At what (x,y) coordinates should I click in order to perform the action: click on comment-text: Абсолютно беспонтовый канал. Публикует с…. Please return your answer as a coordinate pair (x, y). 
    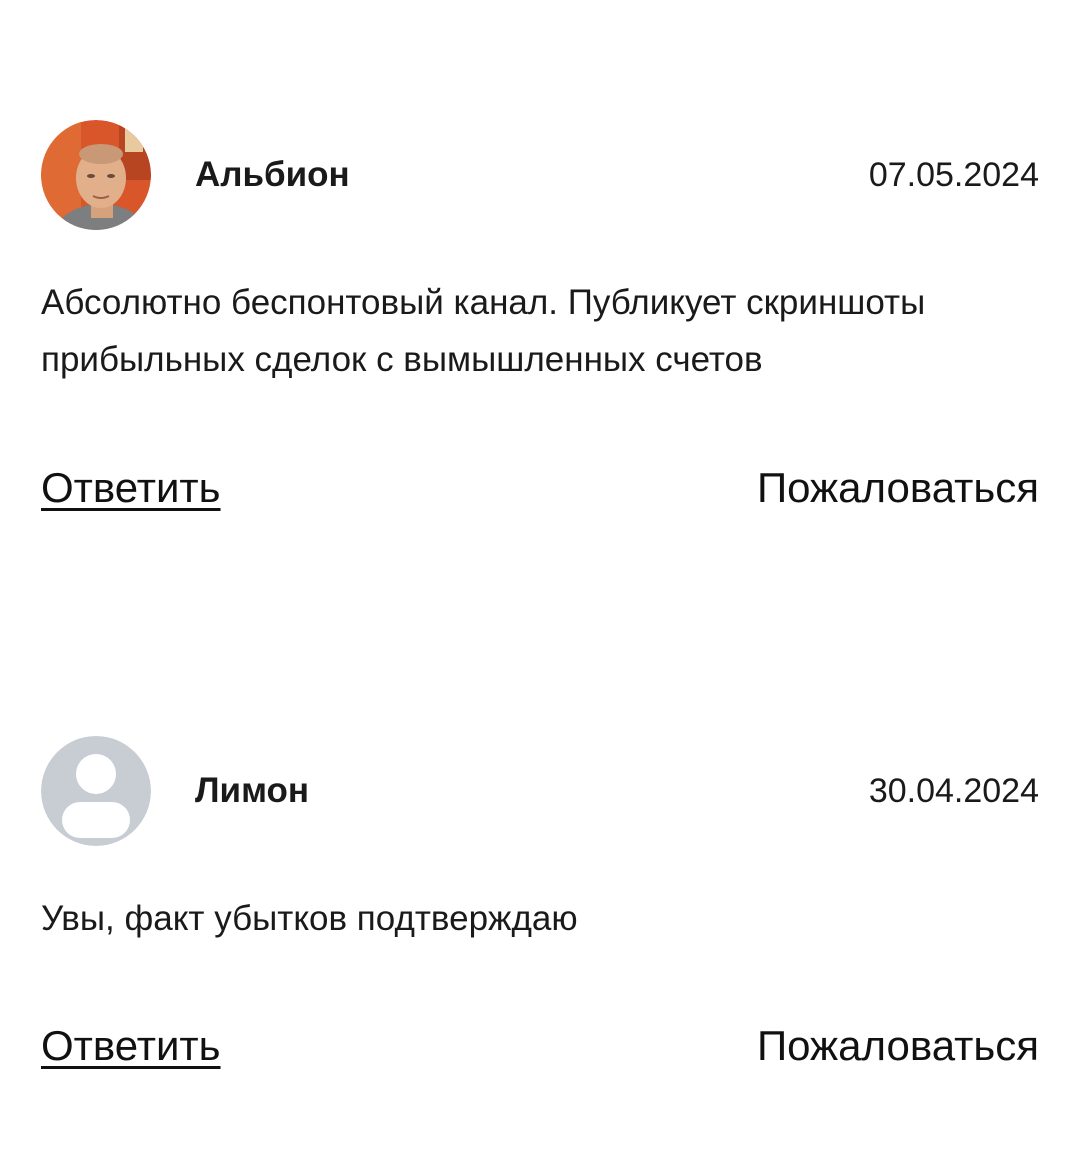
    Looking at the image, I should click on (541, 331).